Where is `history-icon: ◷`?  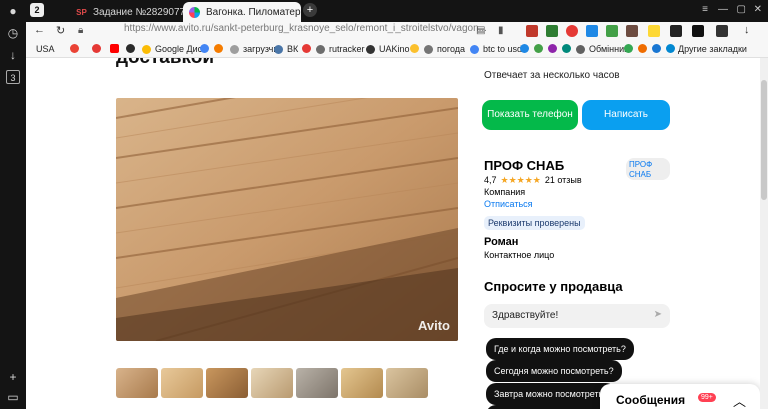 history-icon: ◷ is located at coordinates (13, 33).